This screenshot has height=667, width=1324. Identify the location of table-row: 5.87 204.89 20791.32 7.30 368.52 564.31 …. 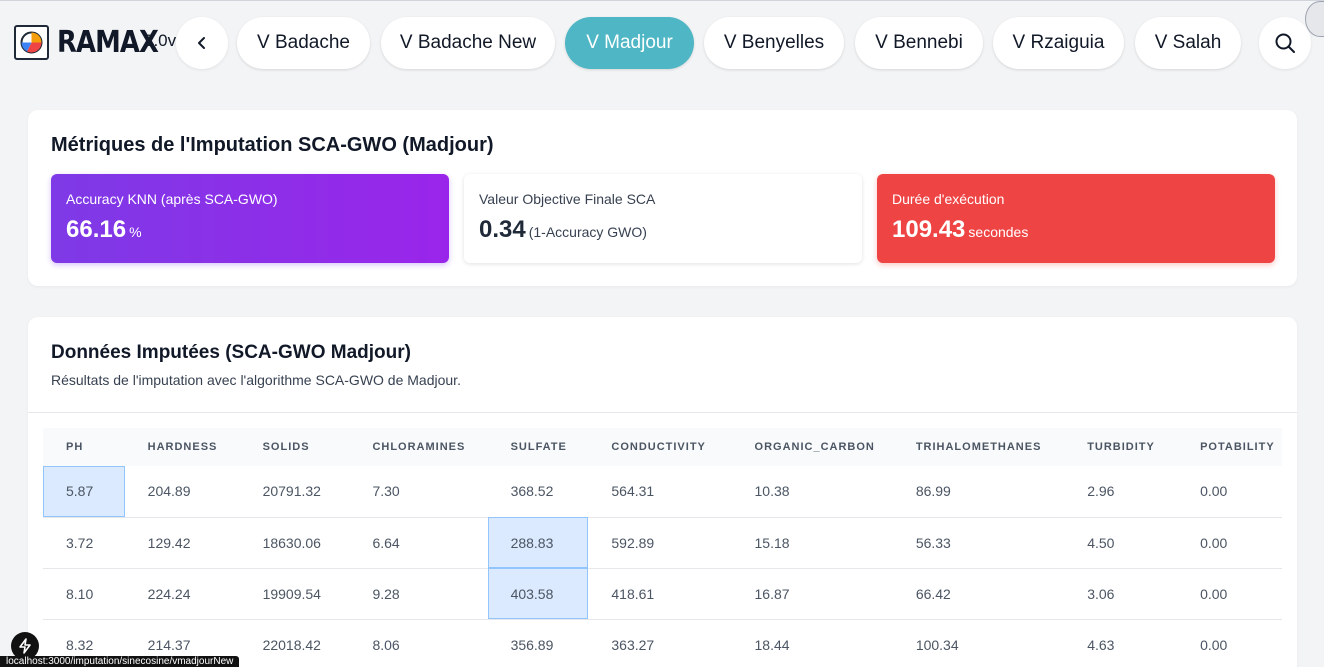
(662, 492).